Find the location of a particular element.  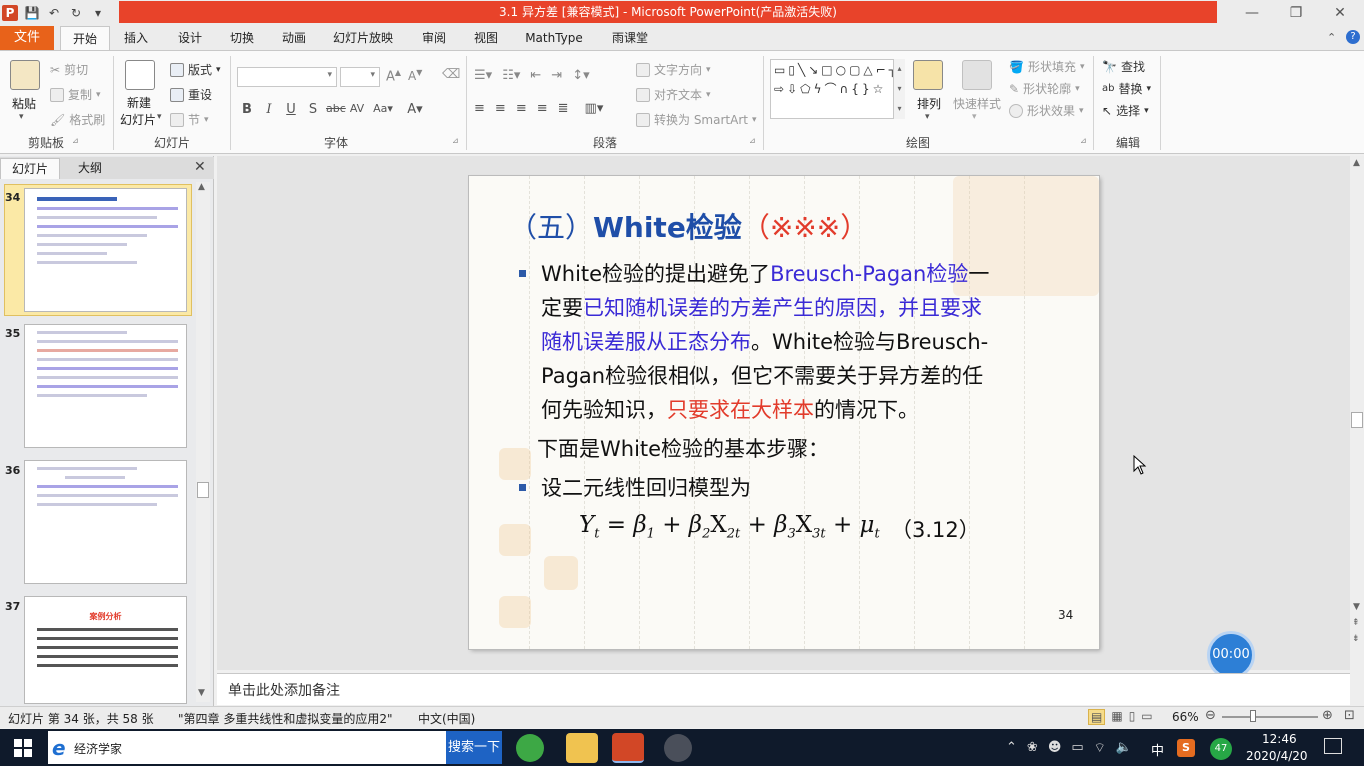

close-icon: ✕ is located at coordinates (1340, 13).